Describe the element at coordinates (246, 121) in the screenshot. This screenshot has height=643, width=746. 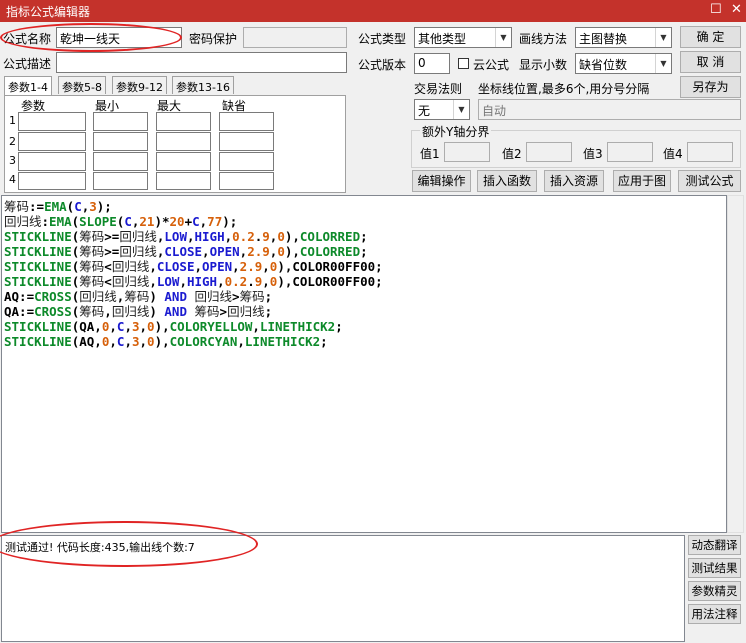
I see `param-1-default` at that location.